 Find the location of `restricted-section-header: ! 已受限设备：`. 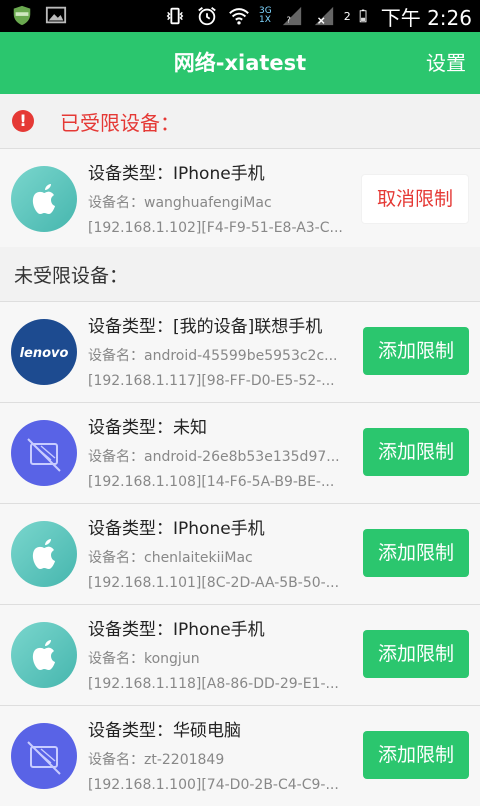

restricted-section-header: ! 已受限设备： is located at coordinates (240, 121).